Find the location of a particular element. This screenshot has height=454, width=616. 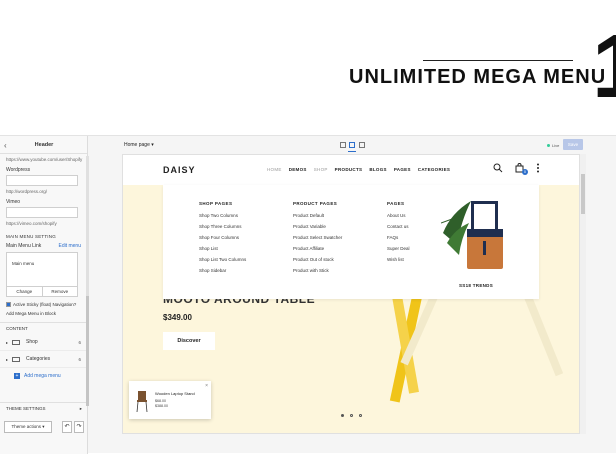

page-select: Home page ▾ is located at coordinates (139, 145).